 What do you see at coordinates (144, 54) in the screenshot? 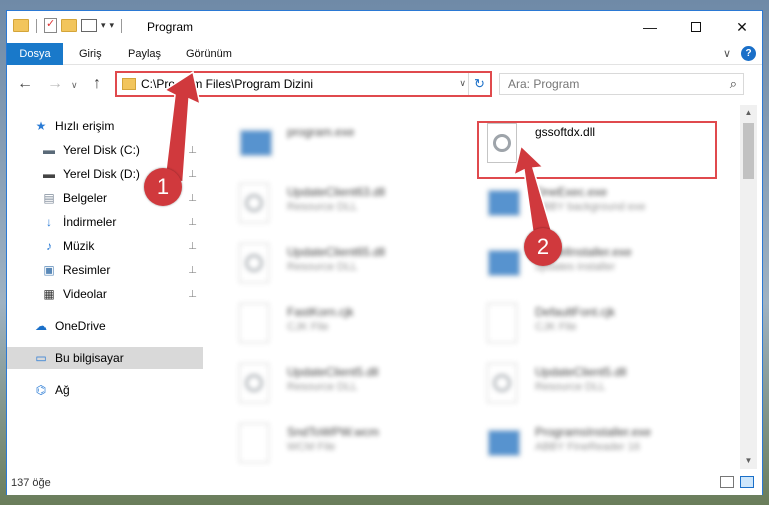
I see `tab-share: Paylaş` at bounding box center [144, 54].